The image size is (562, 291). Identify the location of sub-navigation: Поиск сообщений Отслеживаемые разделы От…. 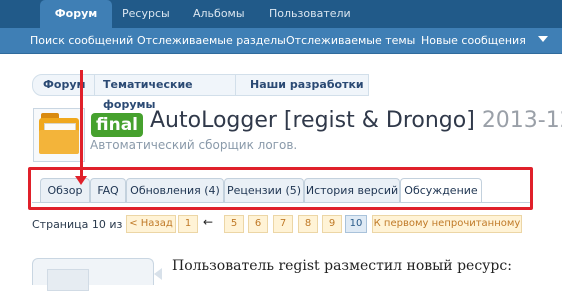
(281, 41).